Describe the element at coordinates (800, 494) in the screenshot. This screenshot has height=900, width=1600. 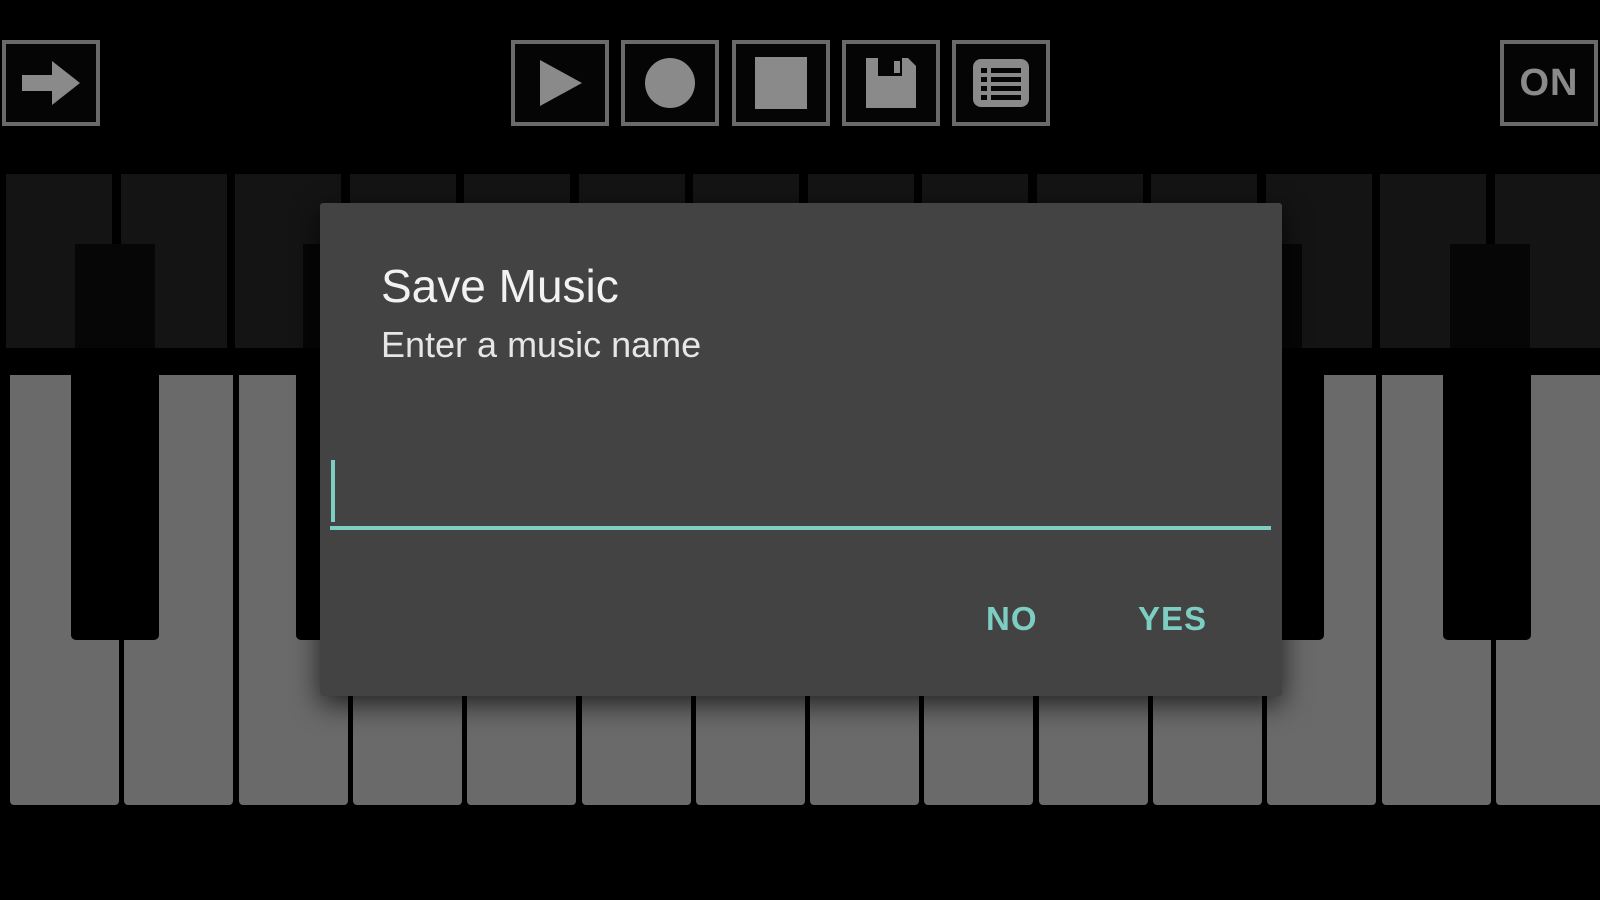
I see `music-name-input` at that location.